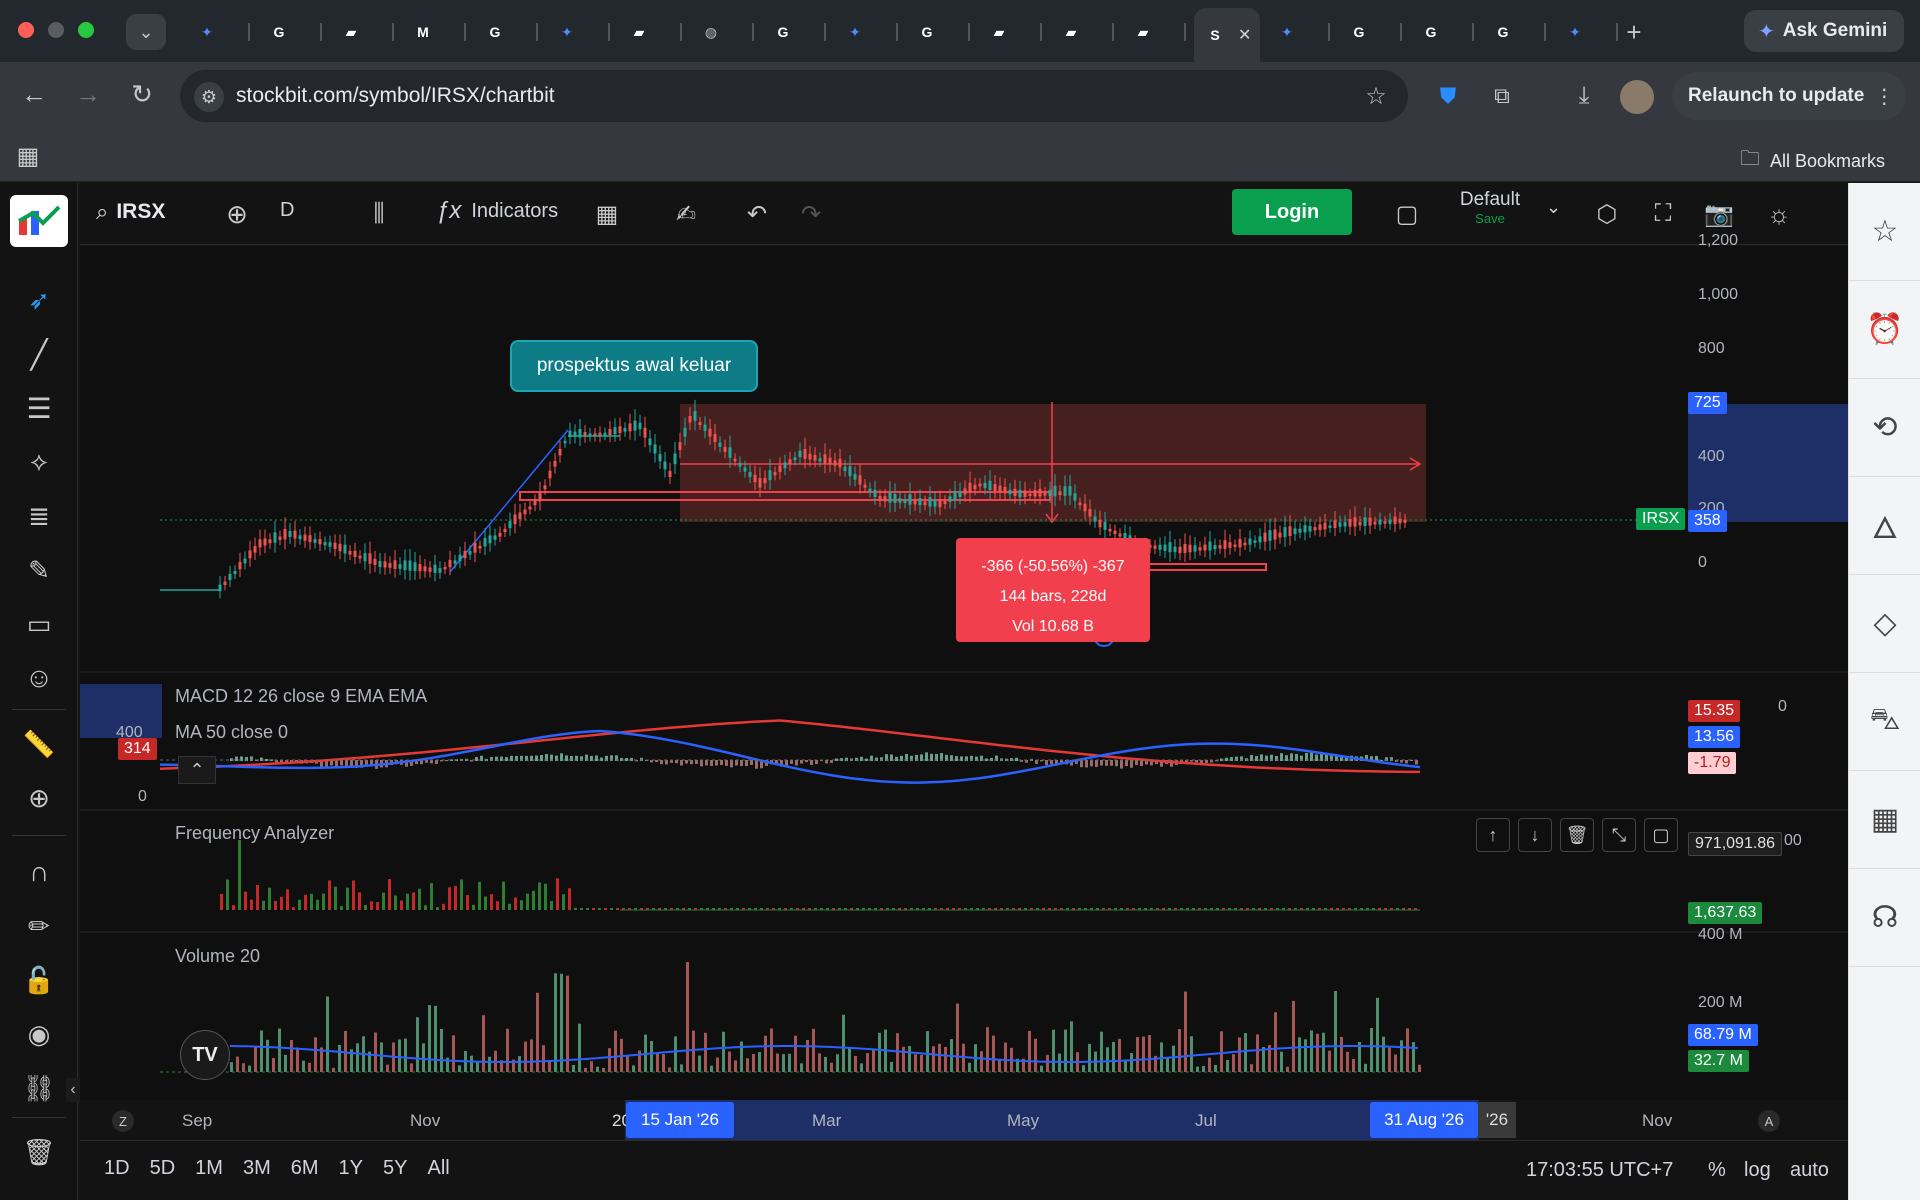 The image size is (1920, 1200). Describe the element at coordinates (395, 1168) in the screenshot. I see `timeframe-button: 5Y` at that location.